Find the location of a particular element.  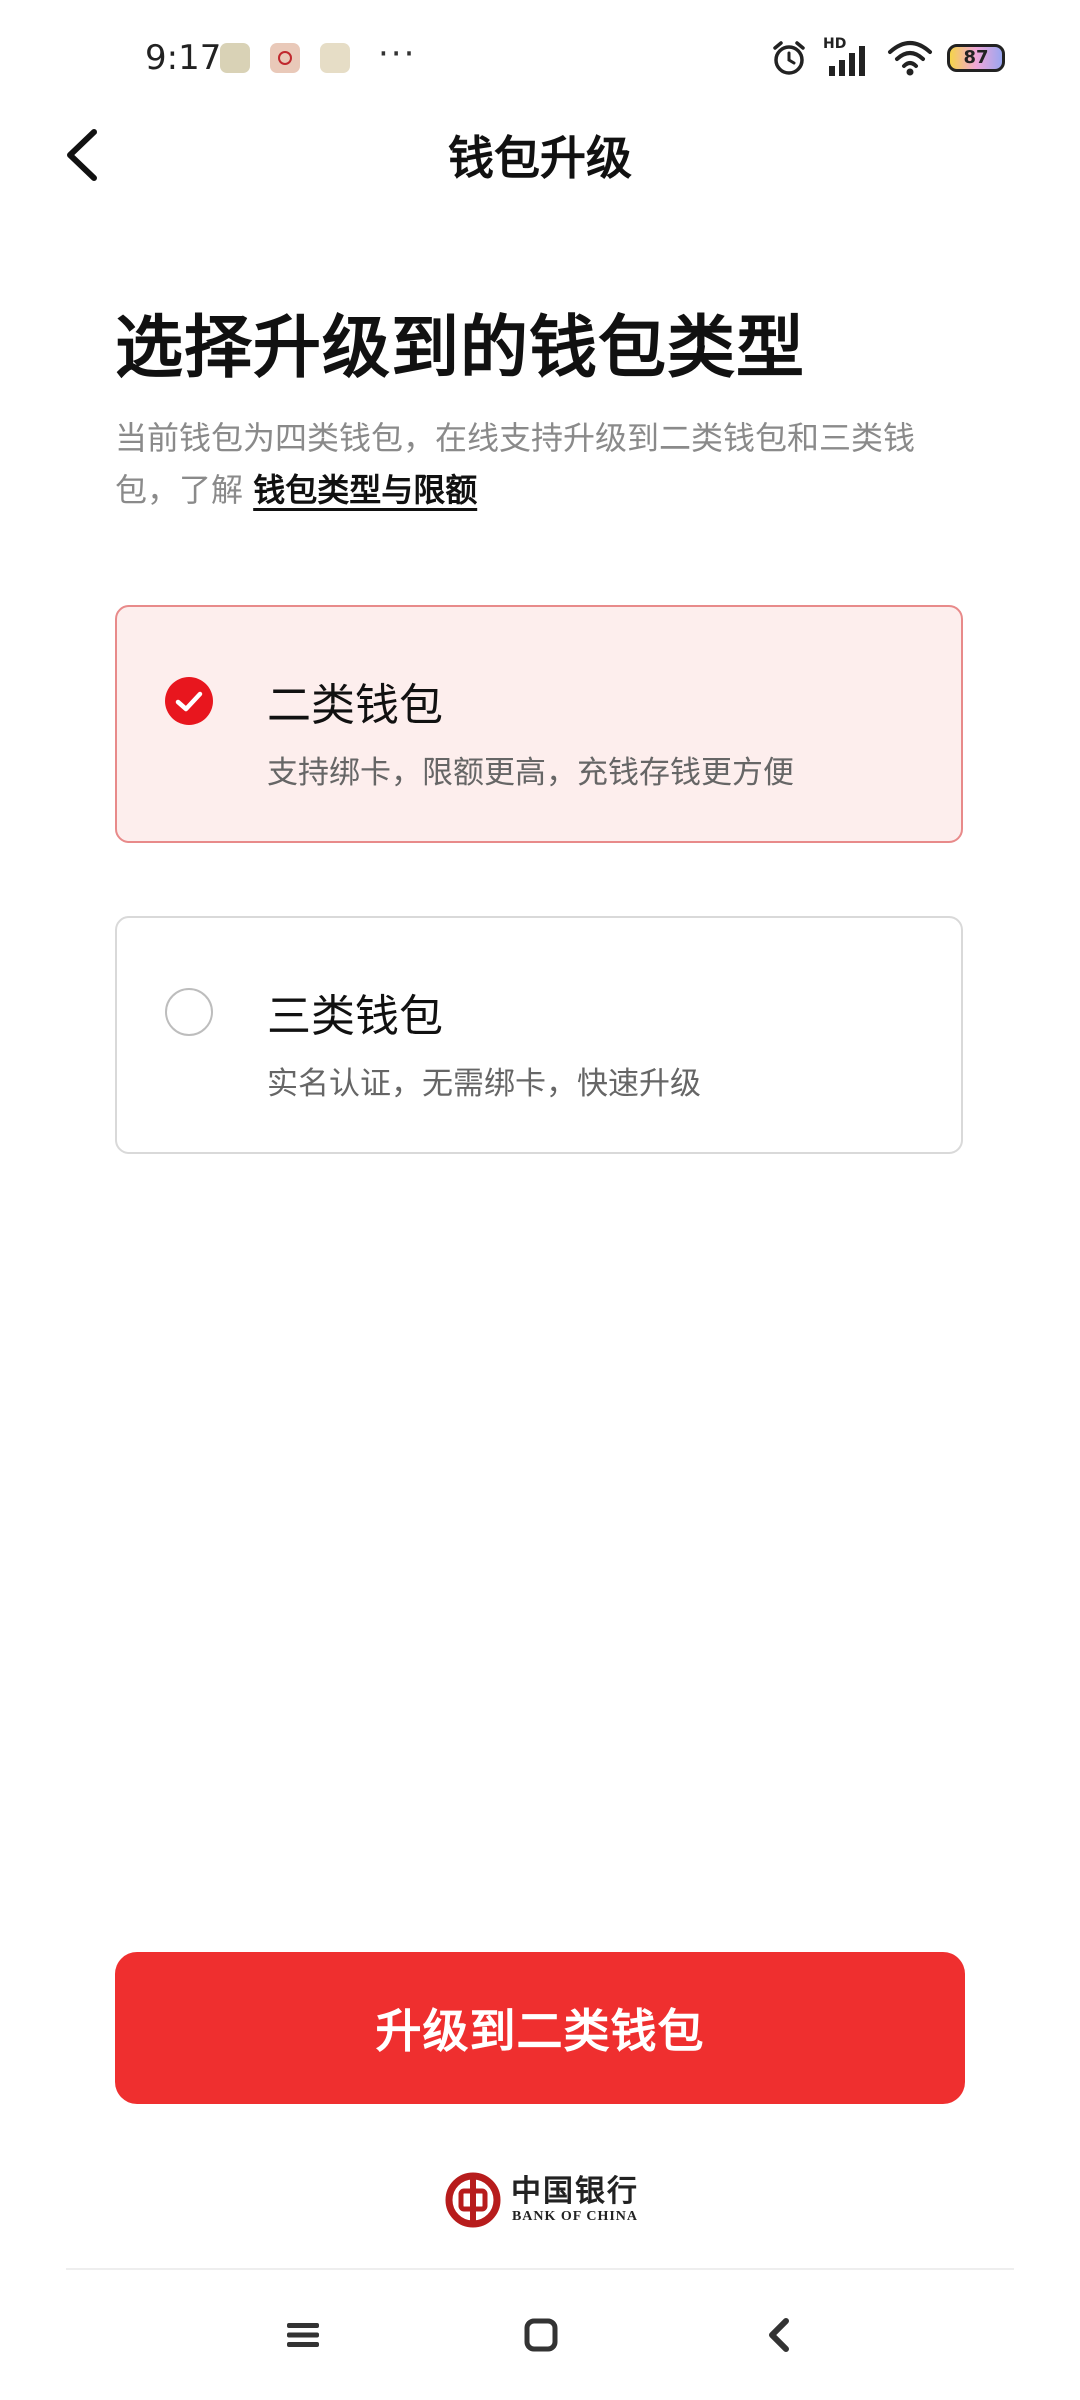

option-title: 三类钱包 is located at coordinates (355, 1016).